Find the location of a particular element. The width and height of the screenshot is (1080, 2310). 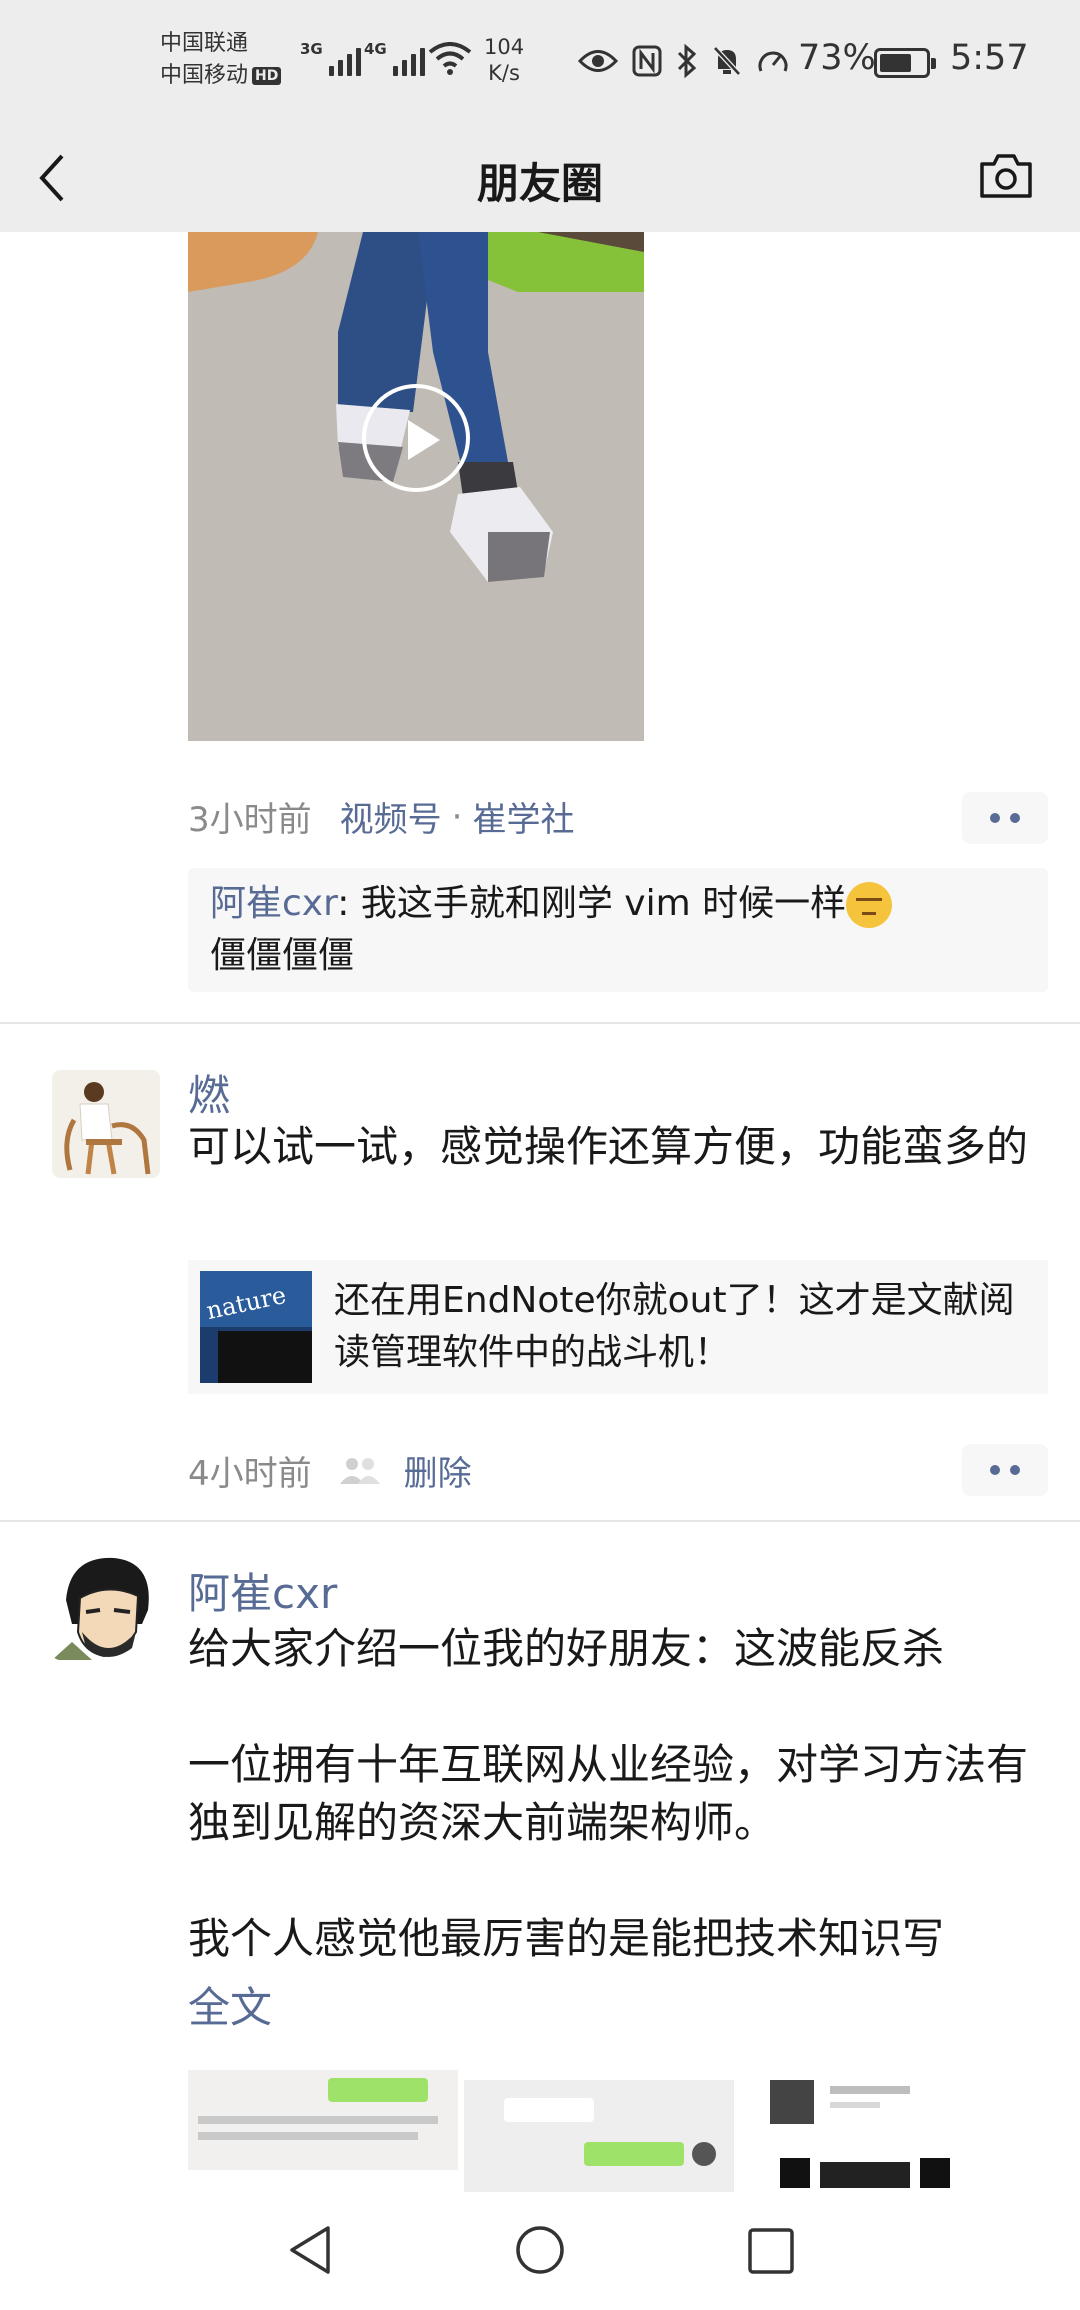

mute-bell-icon is located at coordinates (727, 61).